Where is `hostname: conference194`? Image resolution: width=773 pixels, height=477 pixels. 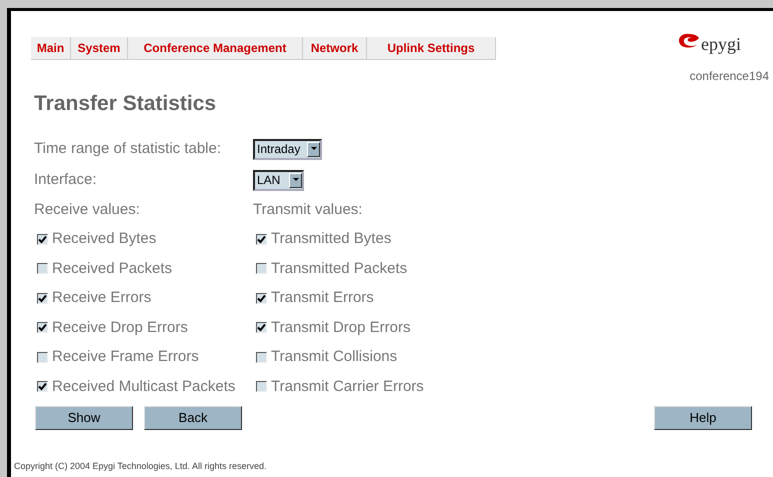 hostname: conference194 is located at coordinates (729, 76).